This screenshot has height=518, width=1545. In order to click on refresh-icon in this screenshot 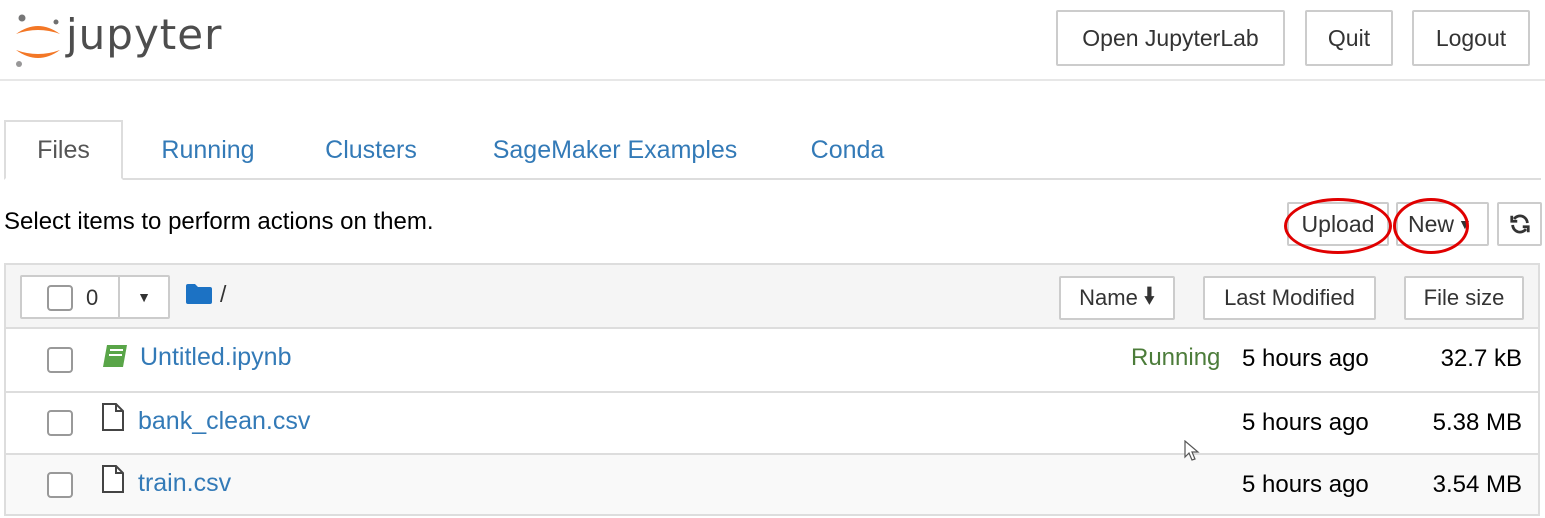, I will do `click(1519, 224)`.